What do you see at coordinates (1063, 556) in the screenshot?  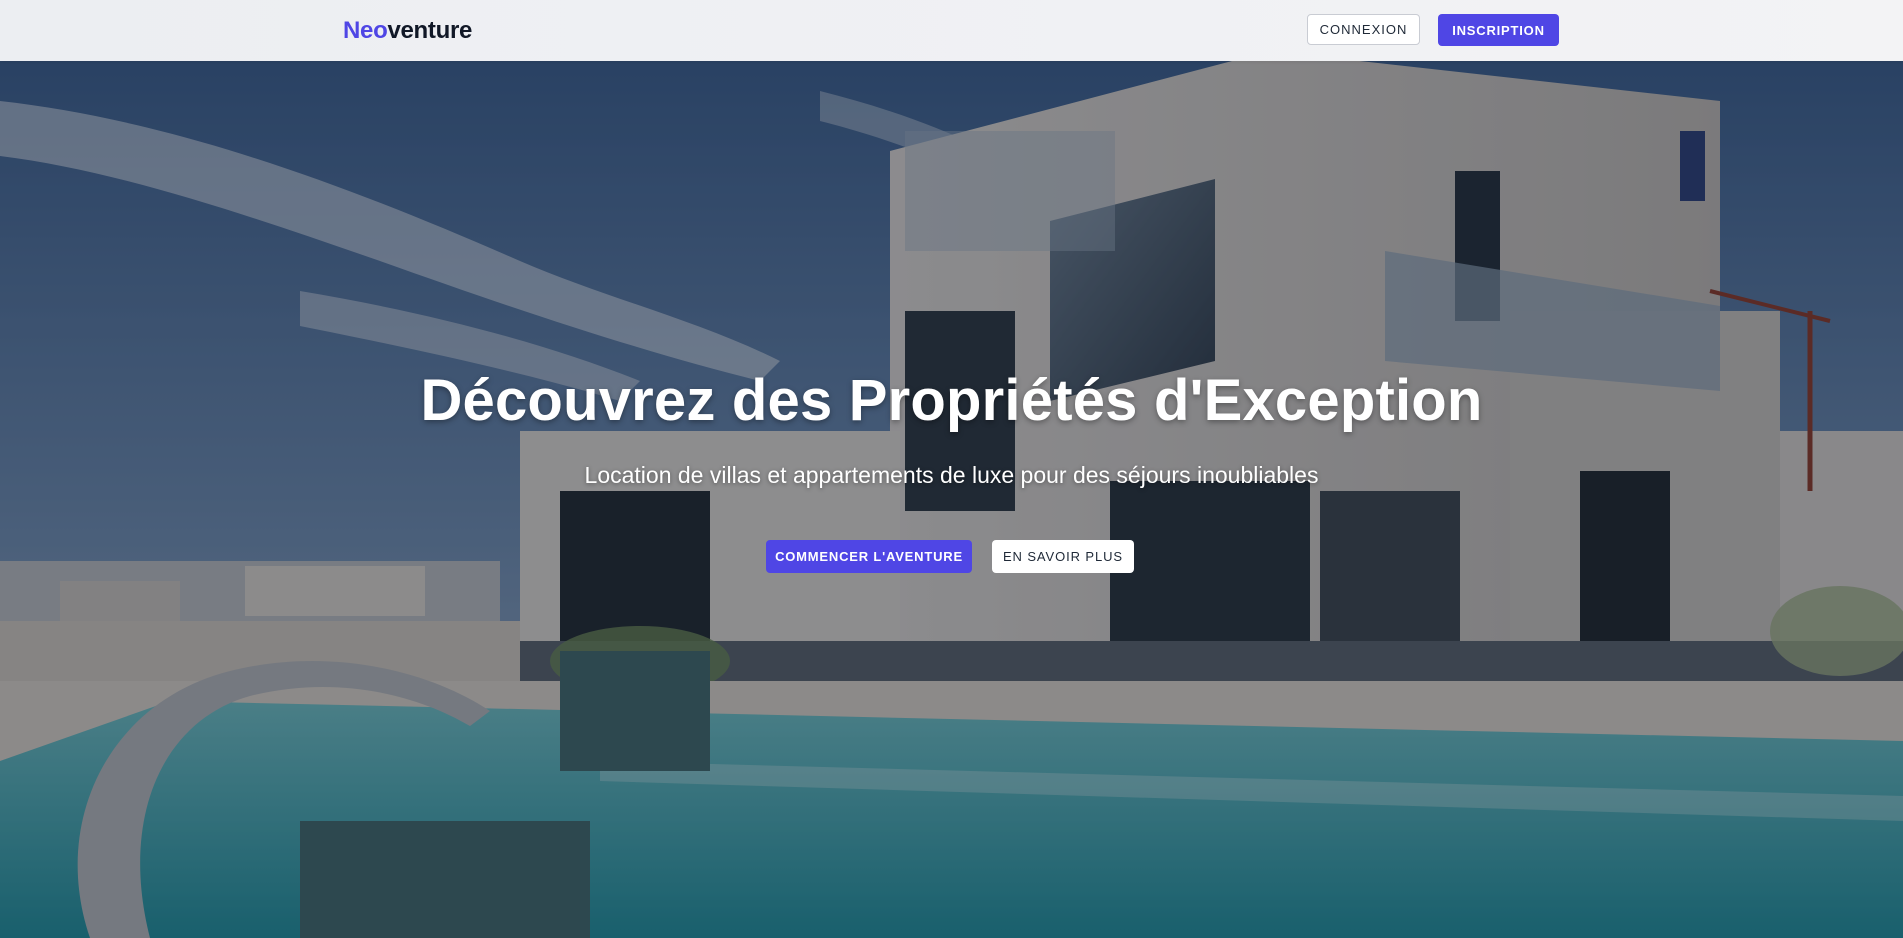 I see `learn-more-button: EN SAVOIR PLUS` at bounding box center [1063, 556].